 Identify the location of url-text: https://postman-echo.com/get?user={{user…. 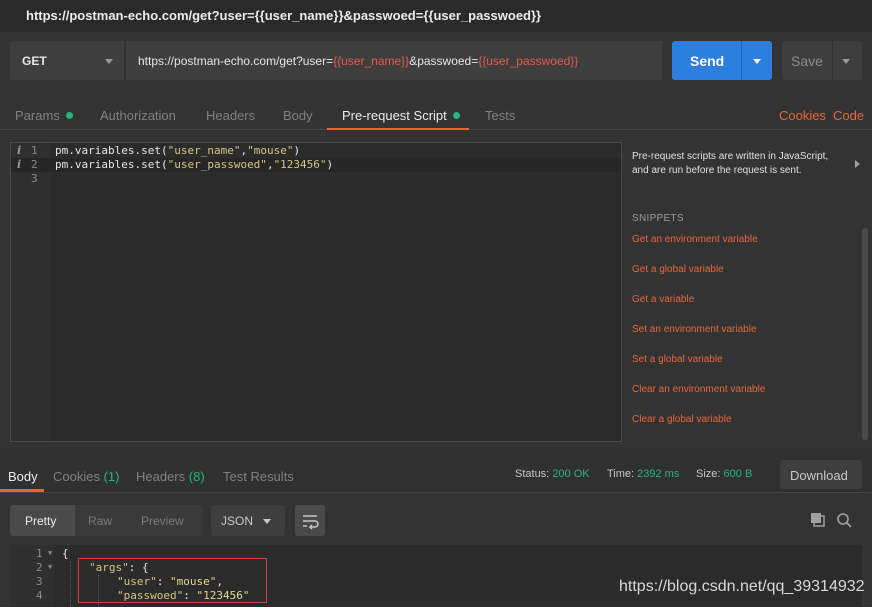
(358, 61).